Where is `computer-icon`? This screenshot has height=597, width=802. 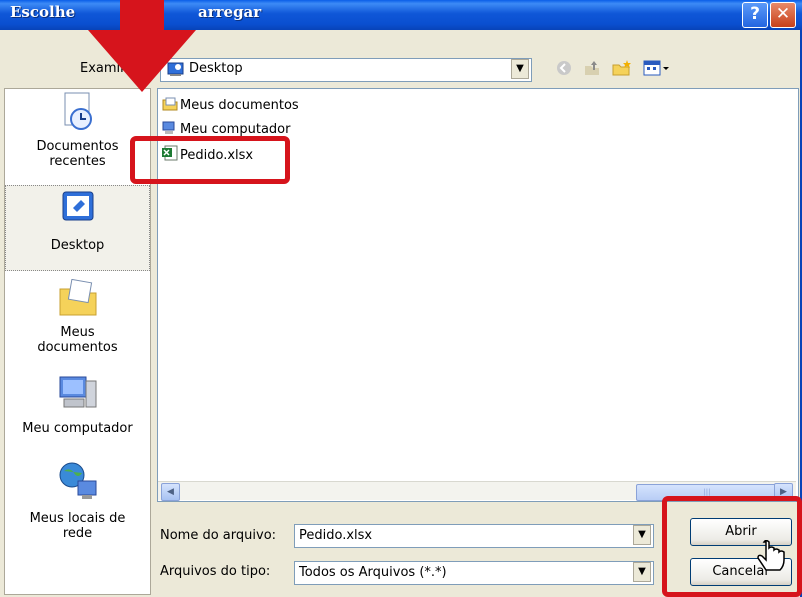
computer-icon is located at coordinates (170, 128).